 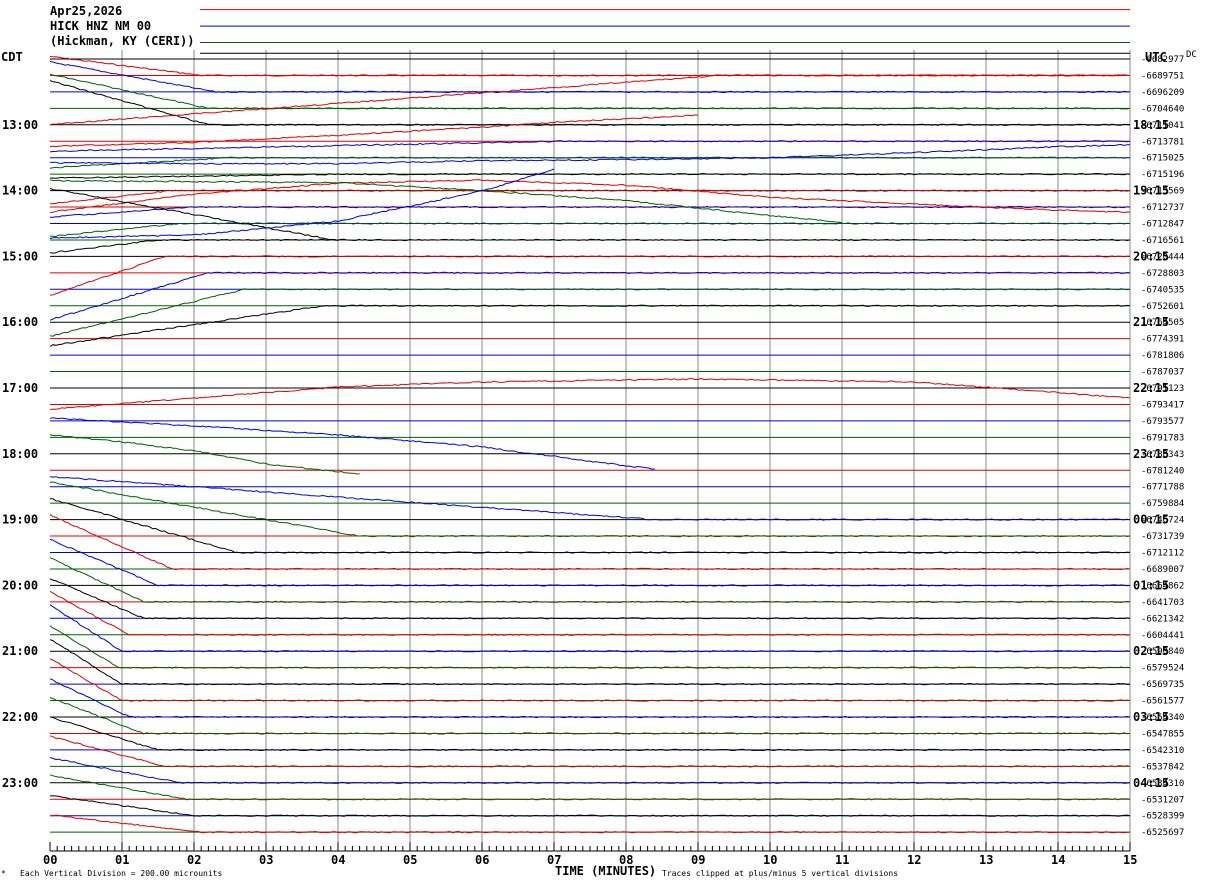 What do you see at coordinates (1162, 159) in the screenshot?
I see `dc-offset-label: -6715025` at bounding box center [1162, 159].